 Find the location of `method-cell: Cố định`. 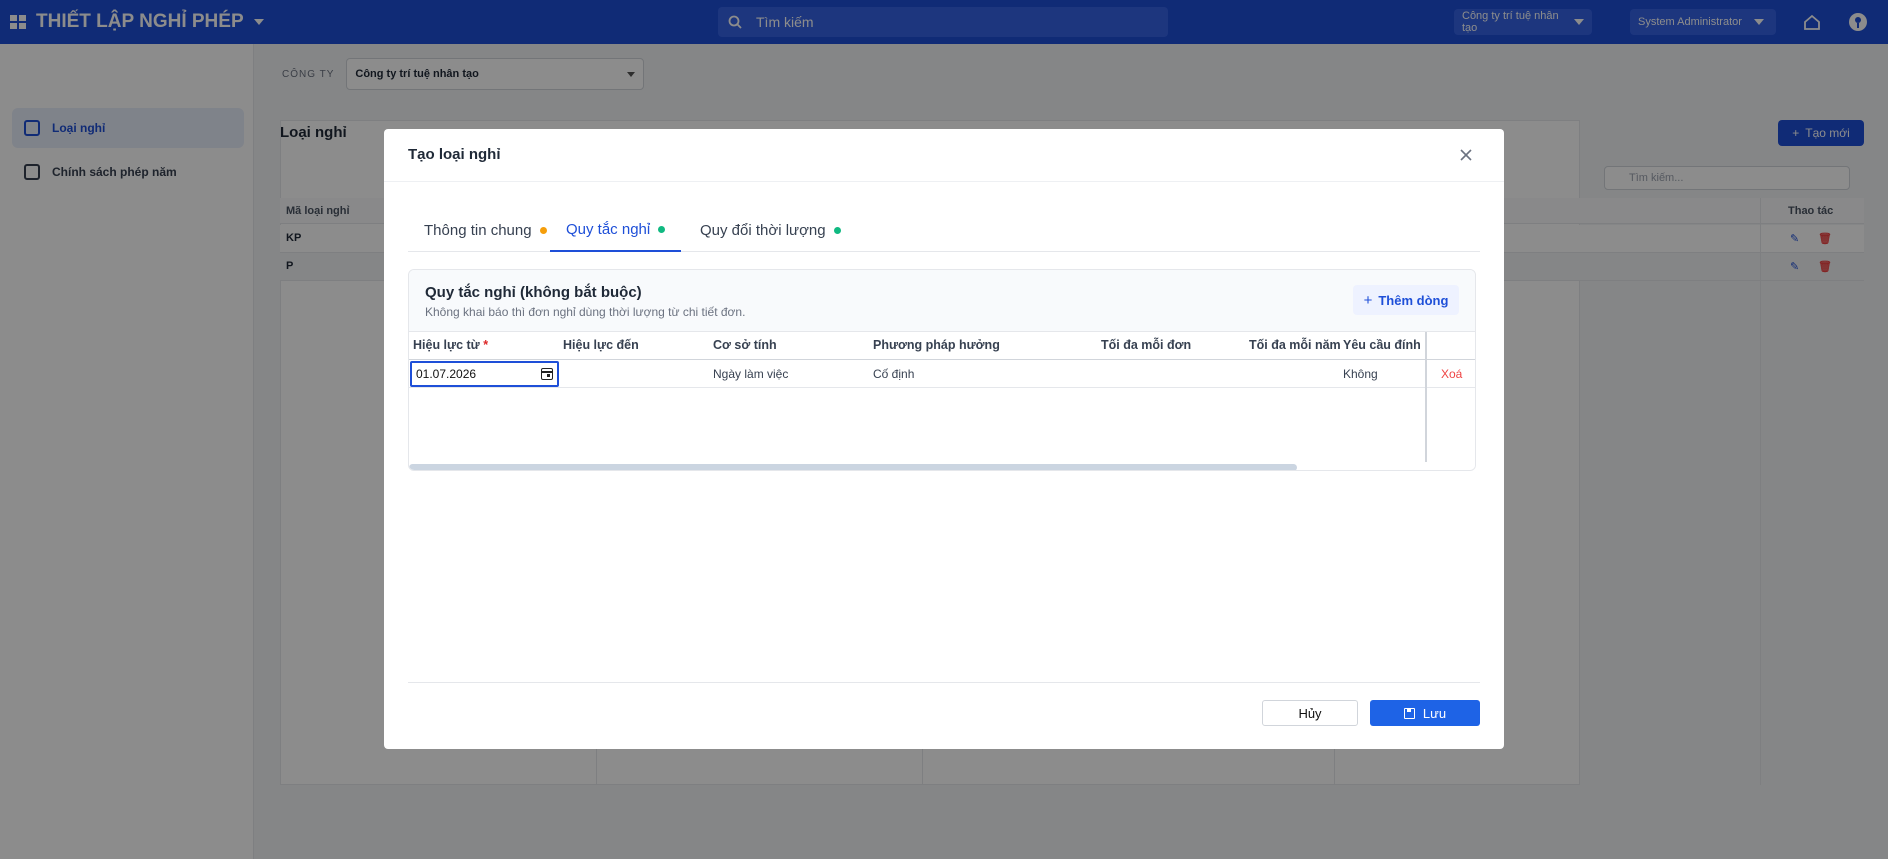

method-cell: Cố định is located at coordinates (893, 374).